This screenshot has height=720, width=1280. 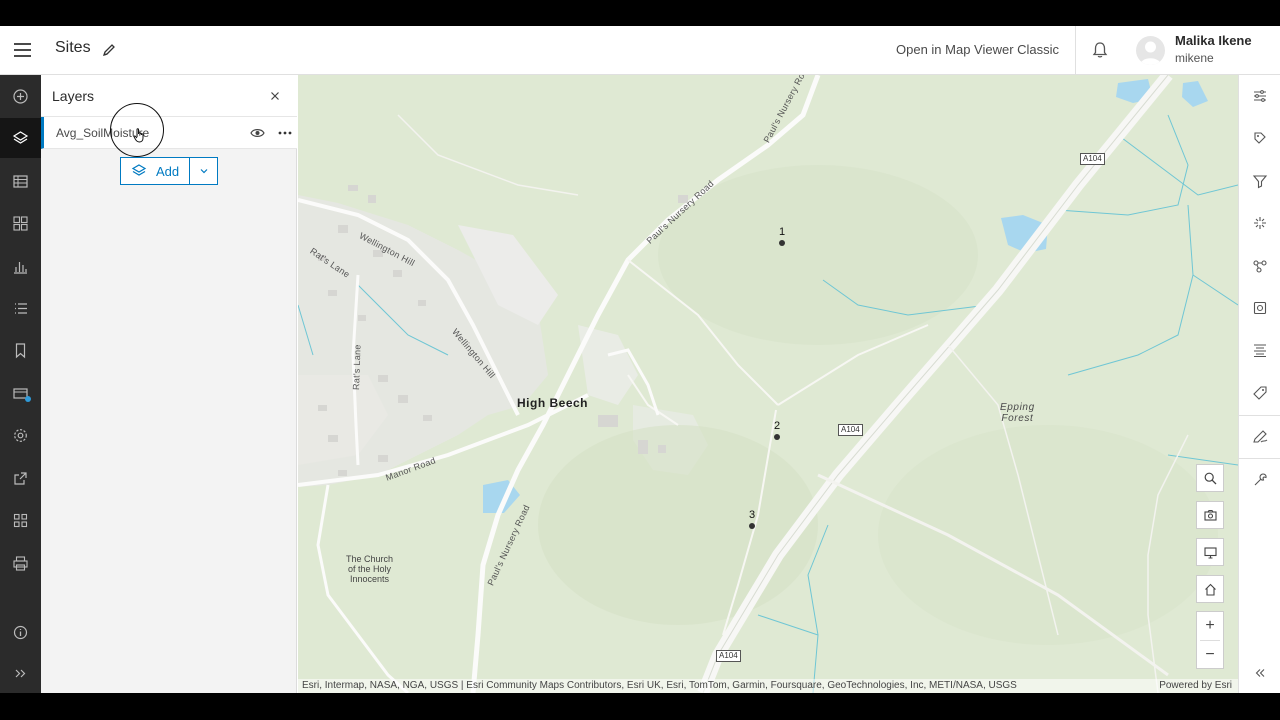 I want to click on share-button, so click(x=20, y=478).